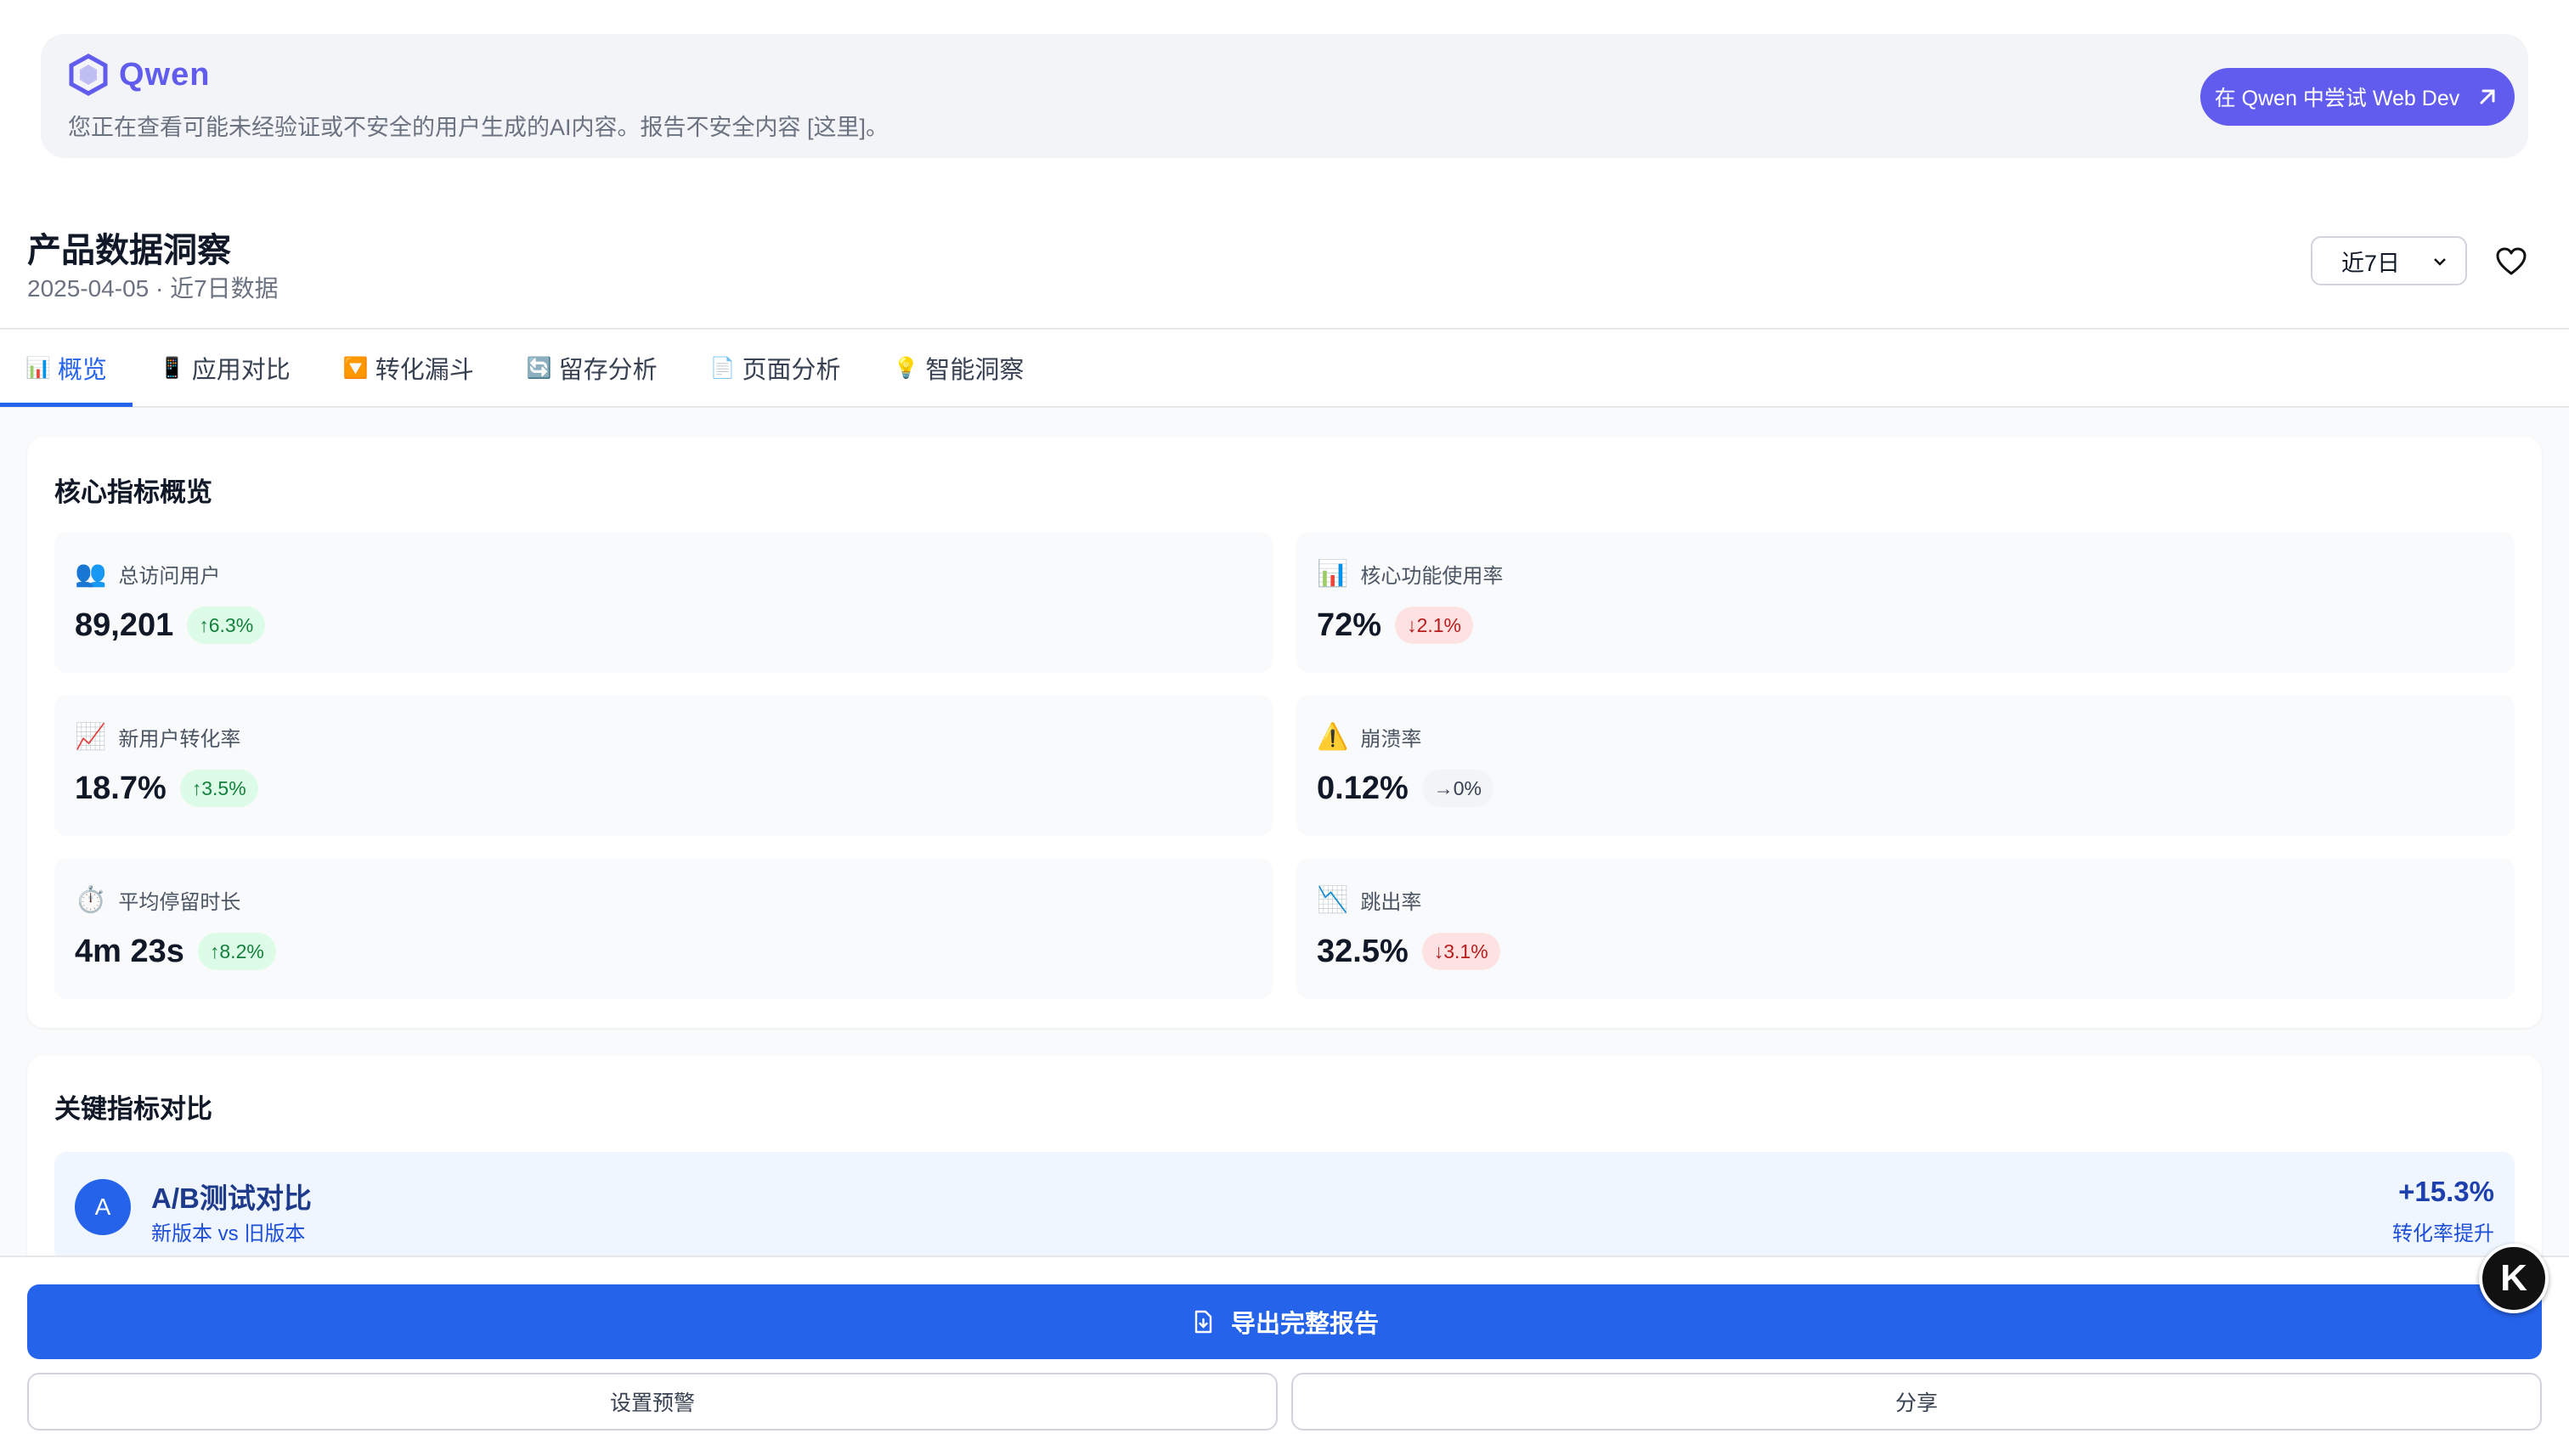  I want to click on page-subtitle: 2025-04-05 · 近7日数据, so click(153, 288).